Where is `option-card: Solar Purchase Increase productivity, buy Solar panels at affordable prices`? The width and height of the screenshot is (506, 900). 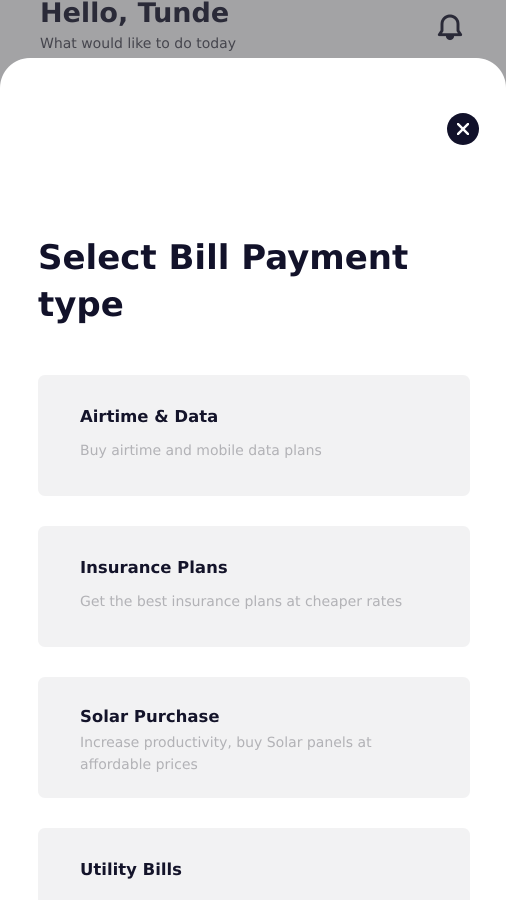
option-card: Solar Purchase Increase productivity, buy Solar panels at affordable prices is located at coordinates (254, 737).